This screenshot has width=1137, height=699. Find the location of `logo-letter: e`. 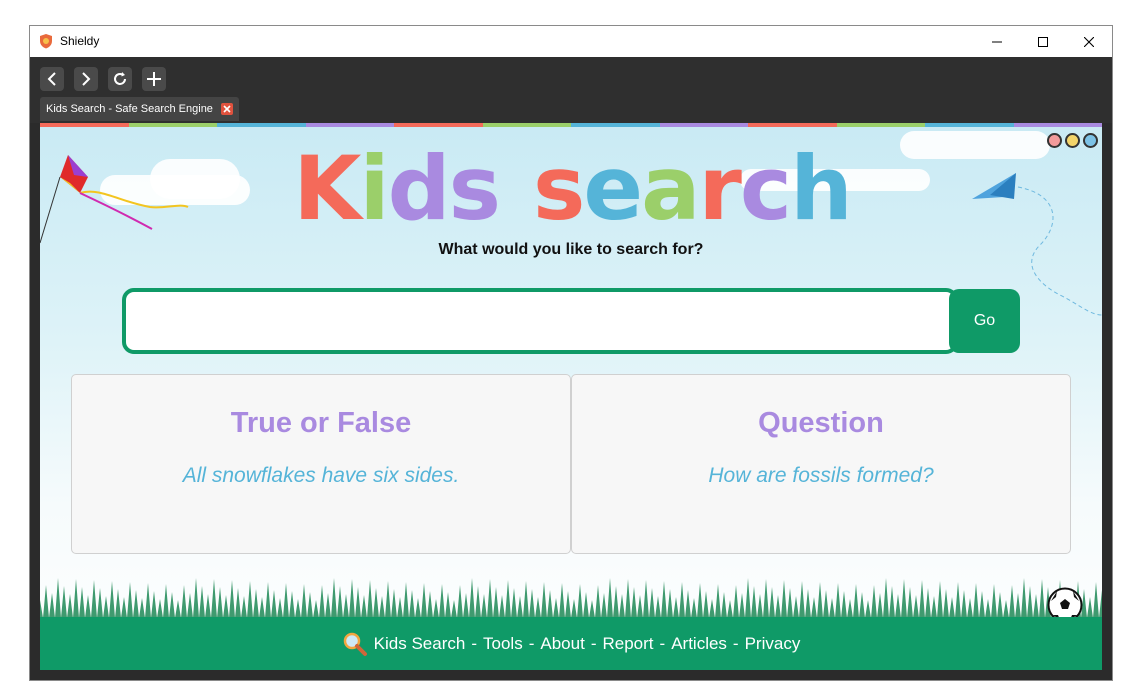

logo-letter: e is located at coordinates (613, 188).